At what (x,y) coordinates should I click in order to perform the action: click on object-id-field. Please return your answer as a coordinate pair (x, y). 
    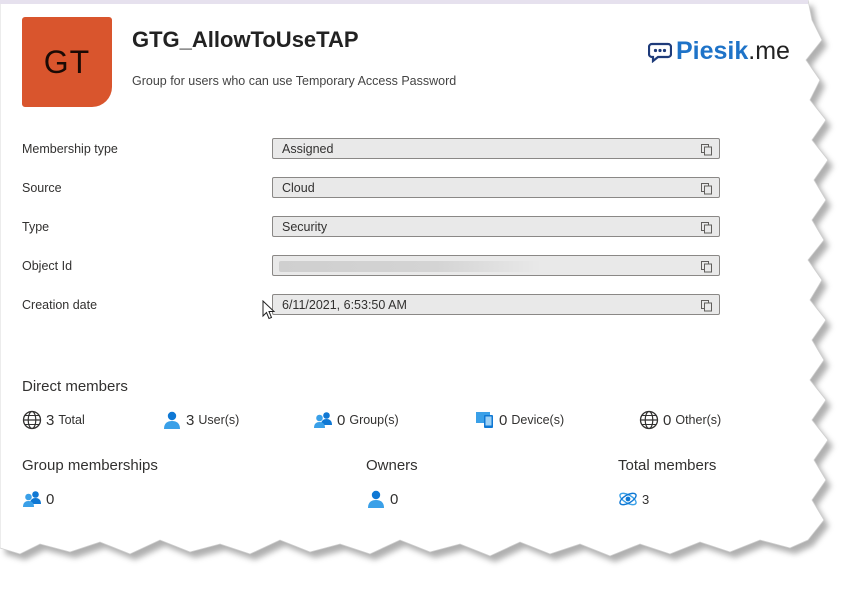
    Looking at the image, I should click on (496, 265).